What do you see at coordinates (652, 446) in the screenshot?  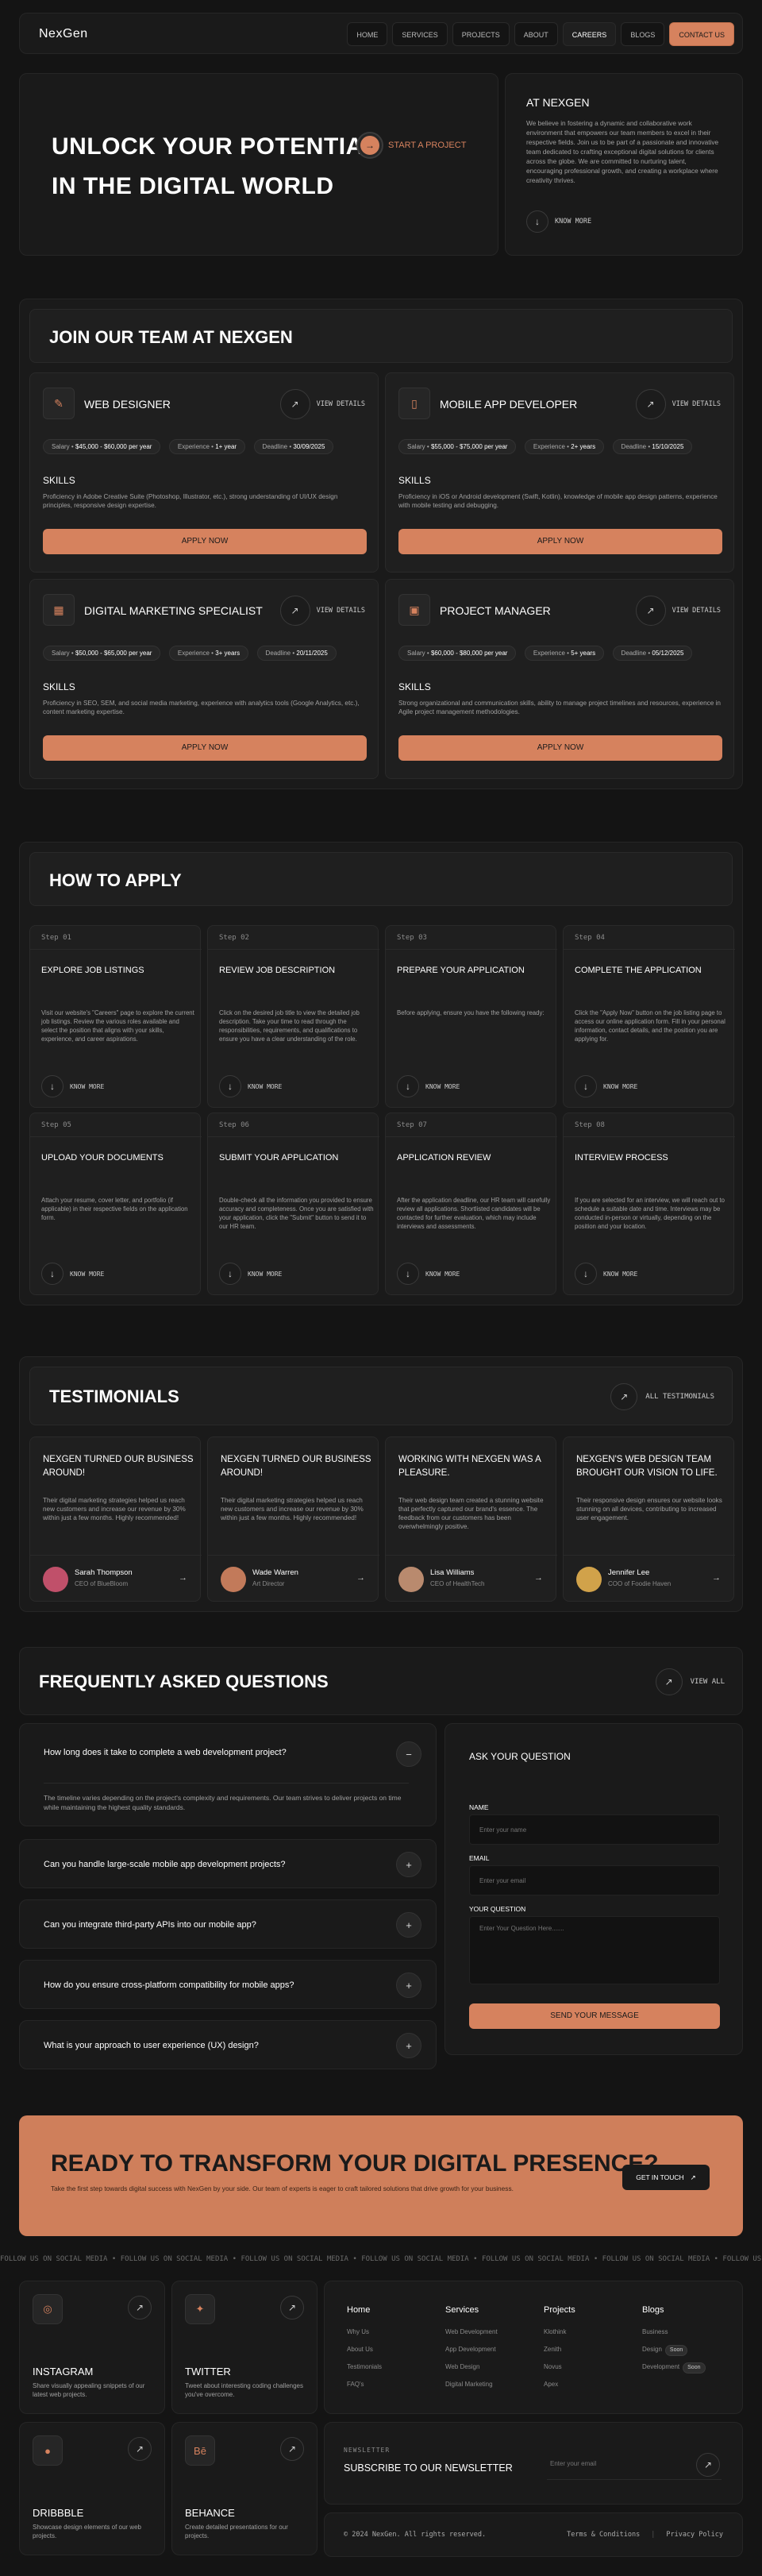 I see `deadline-pill: Deadline • 15/10/2025` at bounding box center [652, 446].